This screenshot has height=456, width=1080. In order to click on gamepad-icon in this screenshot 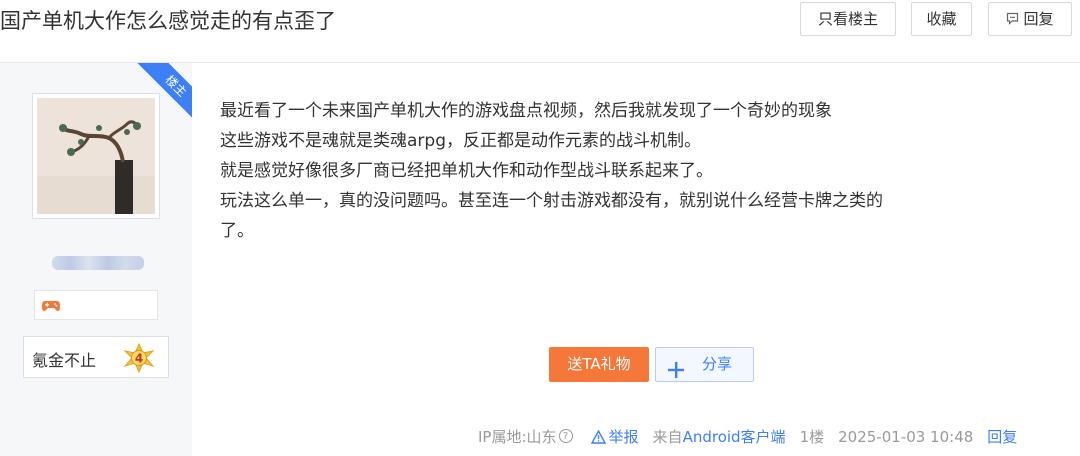, I will do `click(51, 308)`.